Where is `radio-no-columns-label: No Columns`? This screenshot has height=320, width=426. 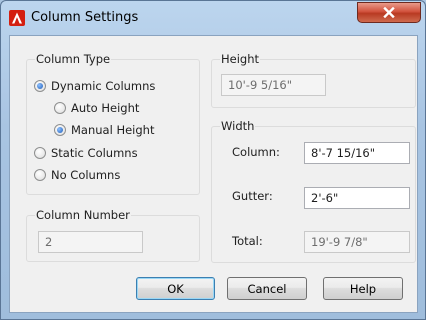
radio-no-columns-label: No Columns is located at coordinates (86, 175).